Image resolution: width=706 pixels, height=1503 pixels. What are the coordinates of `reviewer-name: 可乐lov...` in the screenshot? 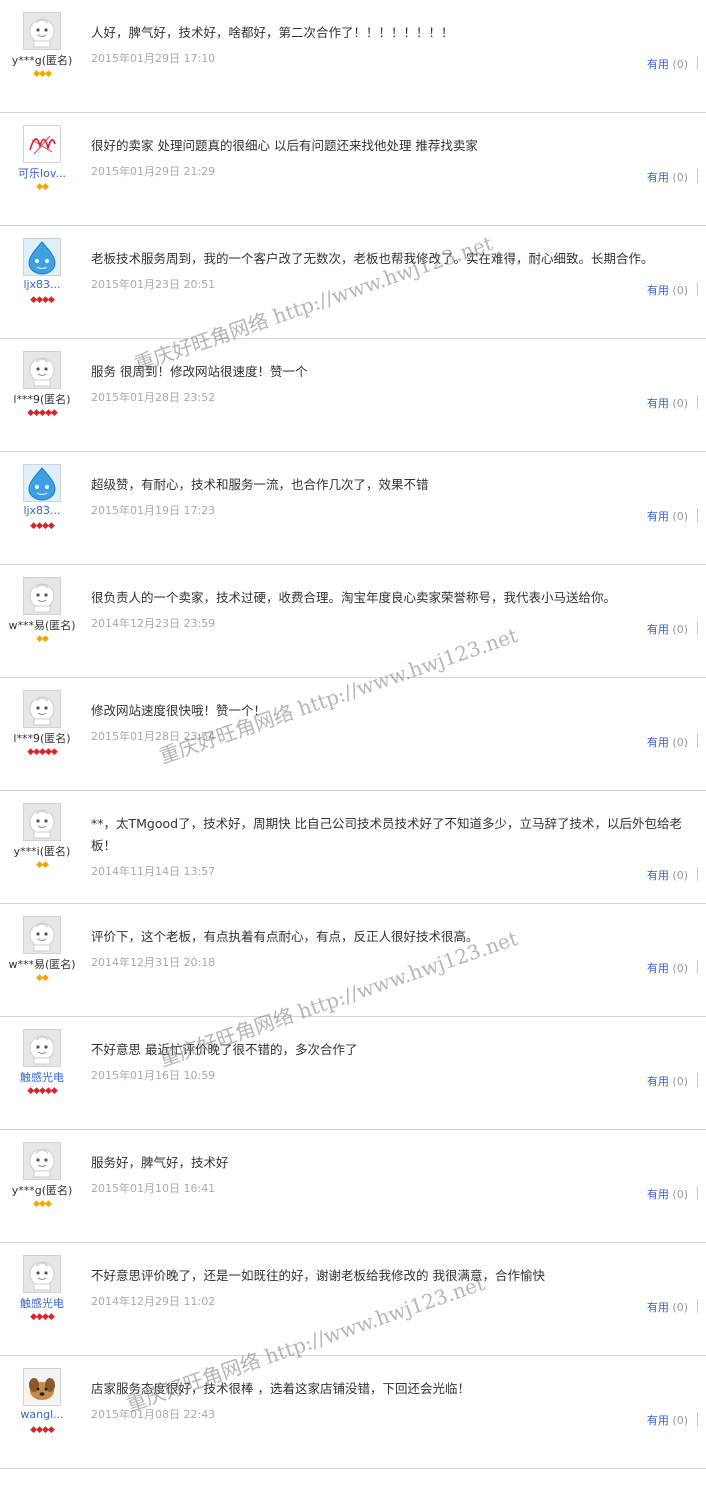 It's located at (42, 173).